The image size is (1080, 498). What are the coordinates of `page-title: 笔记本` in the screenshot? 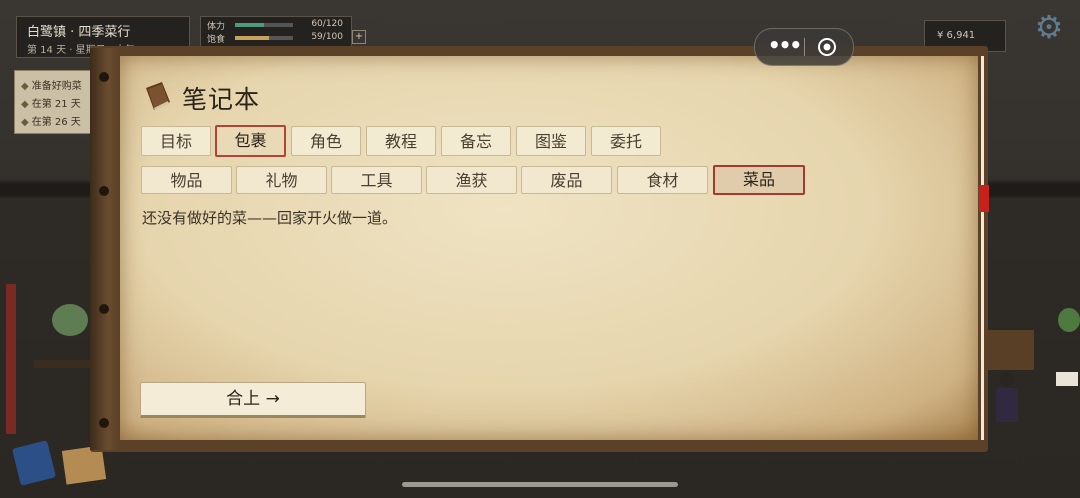 It's located at (221, 99).